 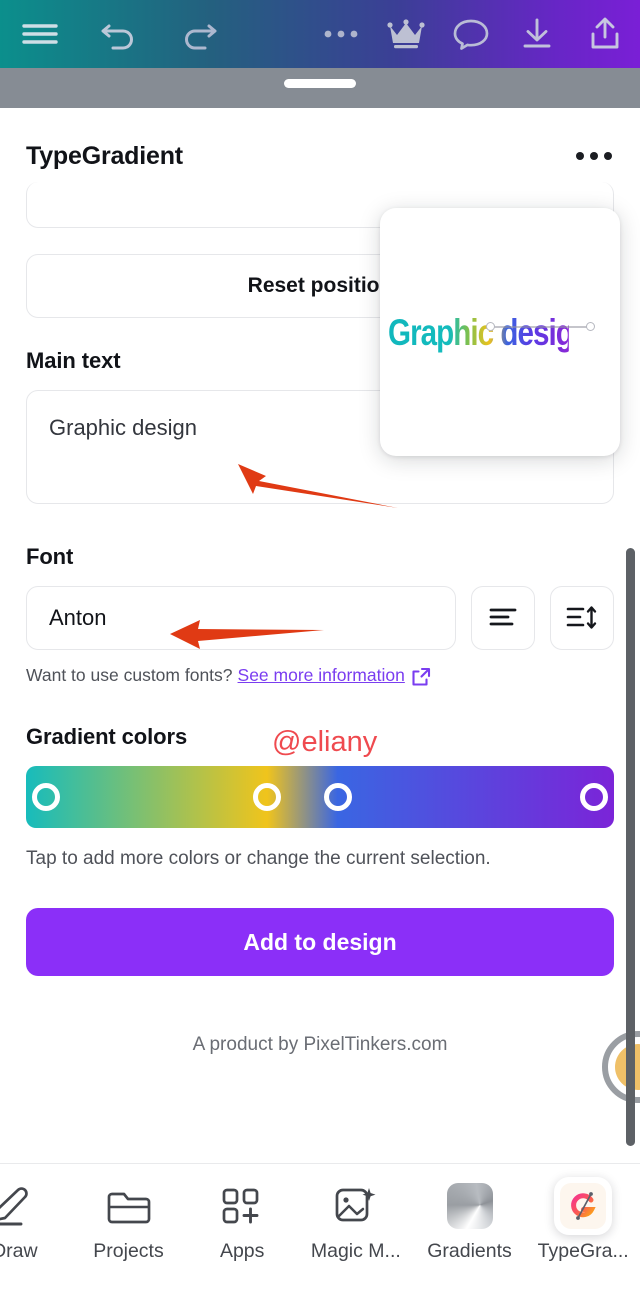 I want to click on redo-icon, so click(x=198, y=34).